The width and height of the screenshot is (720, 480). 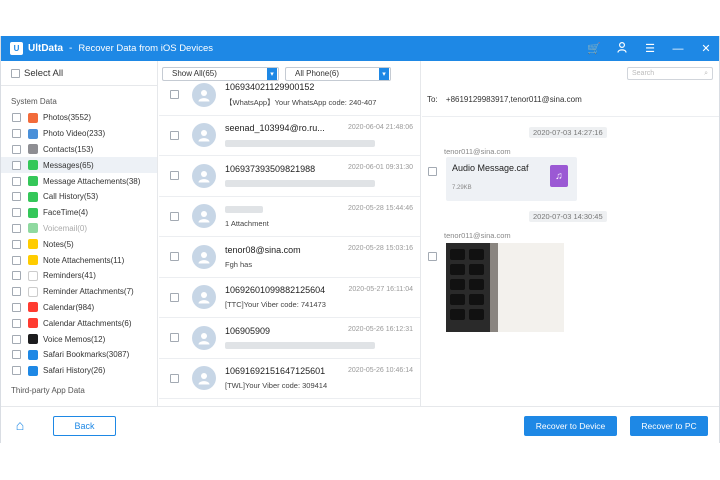 I want to click on menu-icon: ☰, so click(x=650, y=48).